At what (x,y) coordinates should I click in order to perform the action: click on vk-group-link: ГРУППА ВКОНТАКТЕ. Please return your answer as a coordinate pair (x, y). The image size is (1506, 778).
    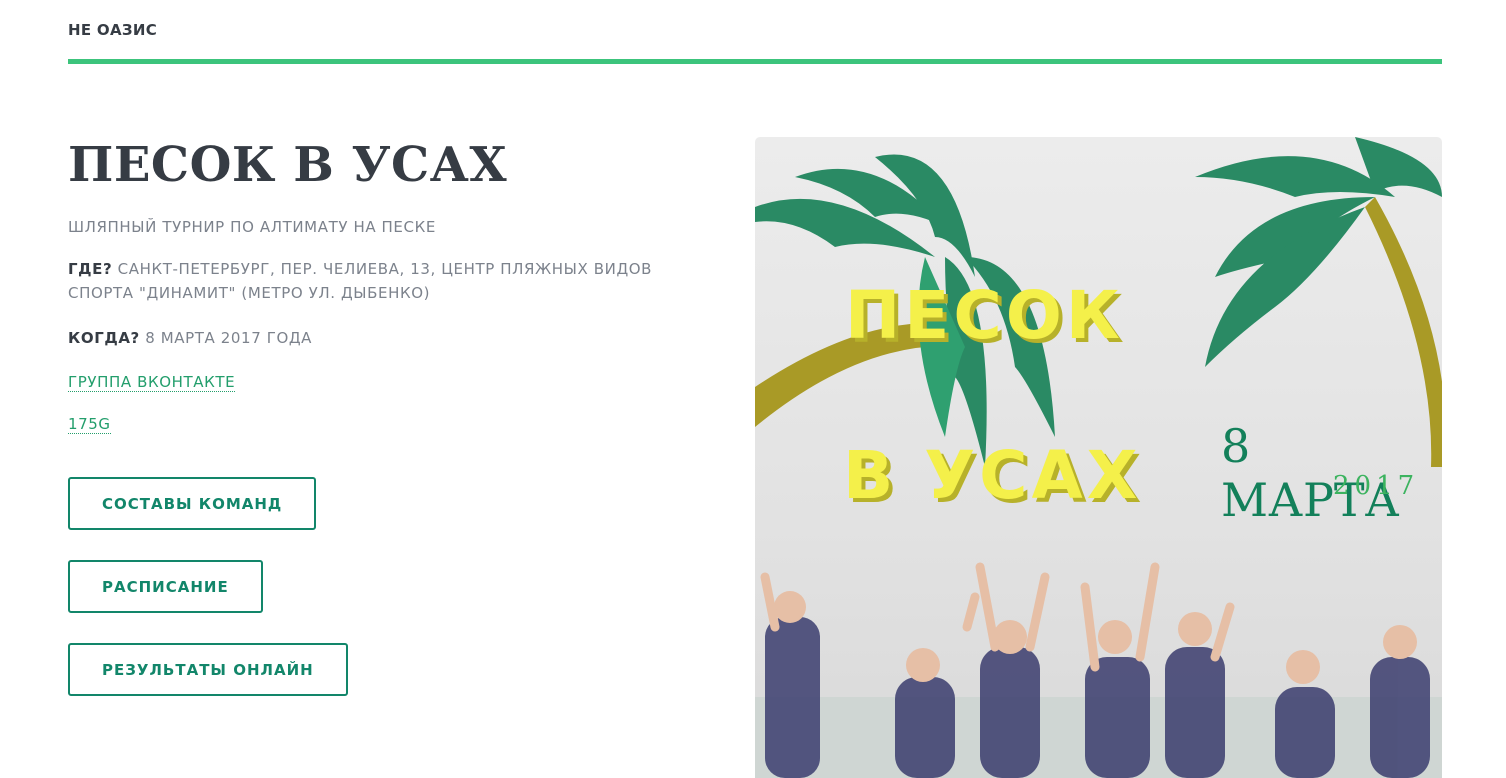
    Looking at the image, I should click on (152, 382).